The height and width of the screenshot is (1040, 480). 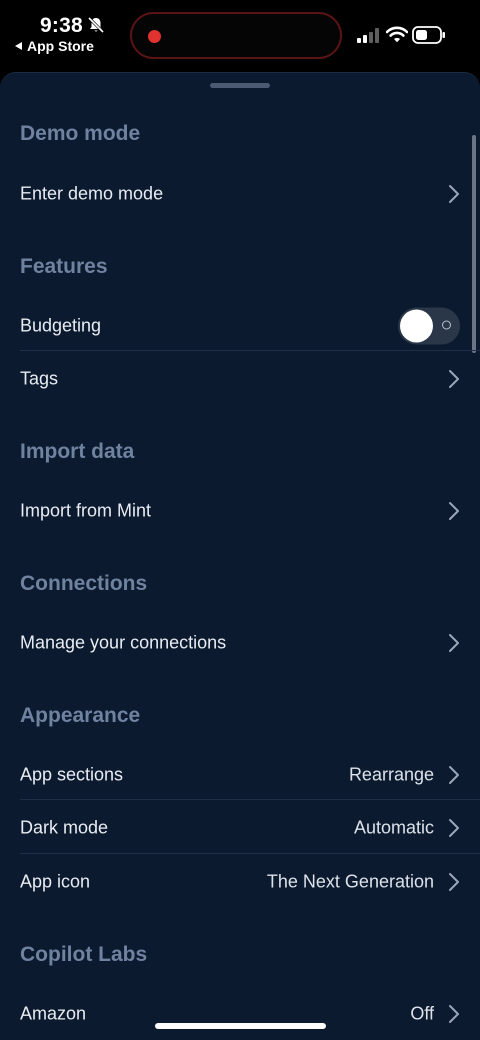 I want to click on row-value: The Next Generation, so click(x=350, y=881).